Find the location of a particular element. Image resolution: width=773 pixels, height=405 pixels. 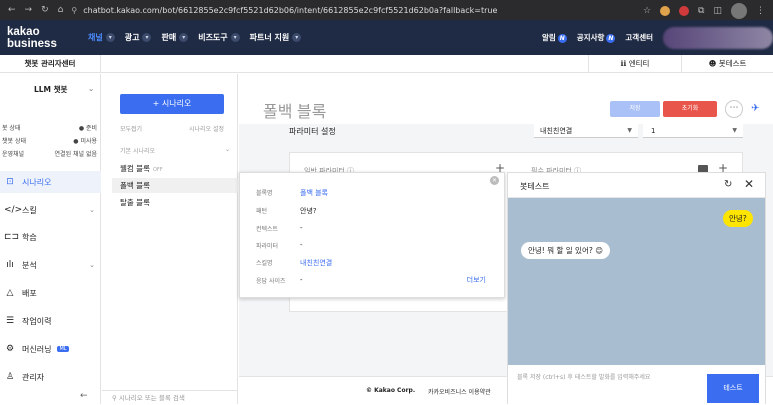

row-value-link: 내친친연결 is located at coordinates (316, 263).